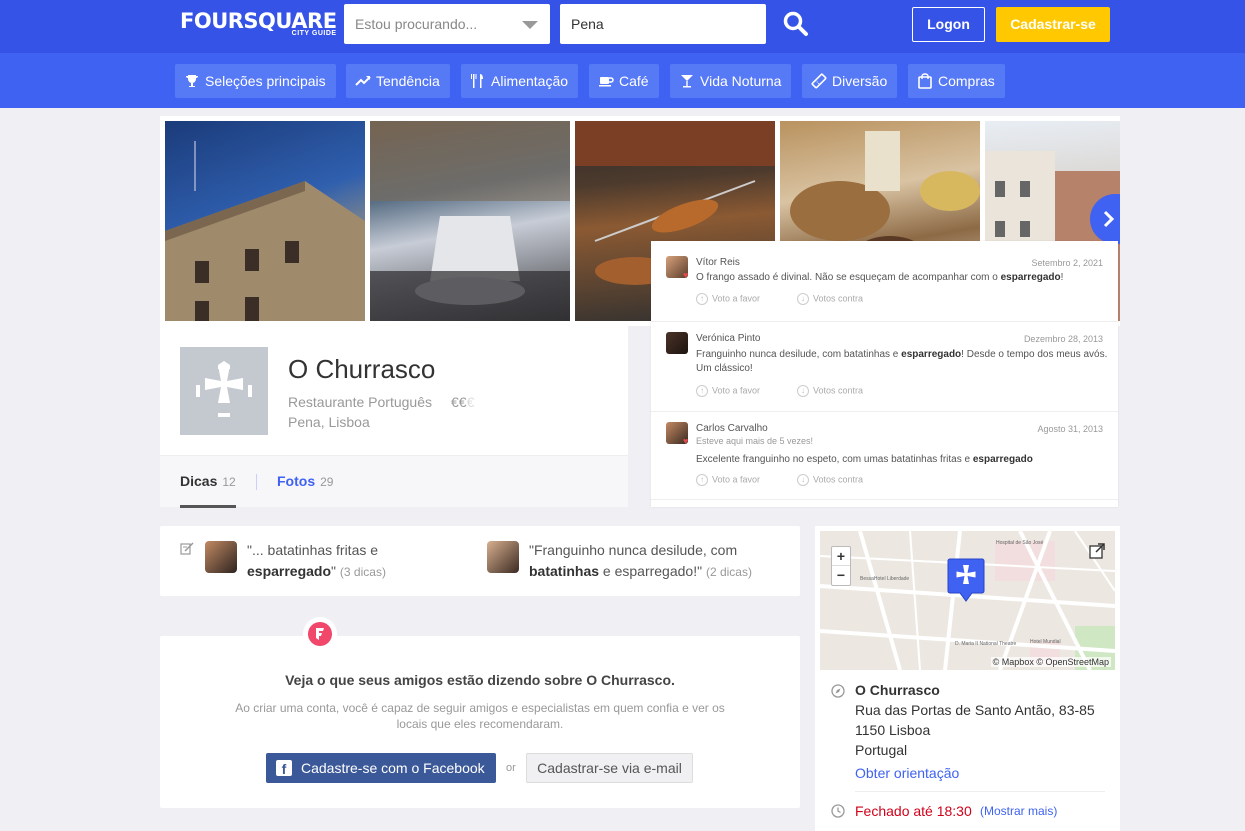 Image resolution: width=1245 pixels, height=831 pixels. Describe the element at coordinates (224, 389) in the screenshot. I see `cross-emblem-icon` at that location.